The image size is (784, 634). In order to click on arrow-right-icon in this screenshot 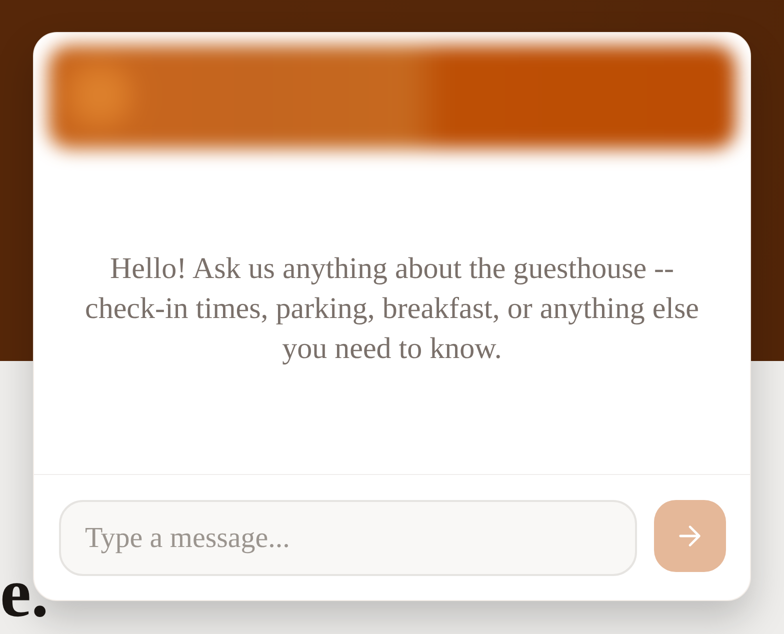, I will do `click(690, 536)`.